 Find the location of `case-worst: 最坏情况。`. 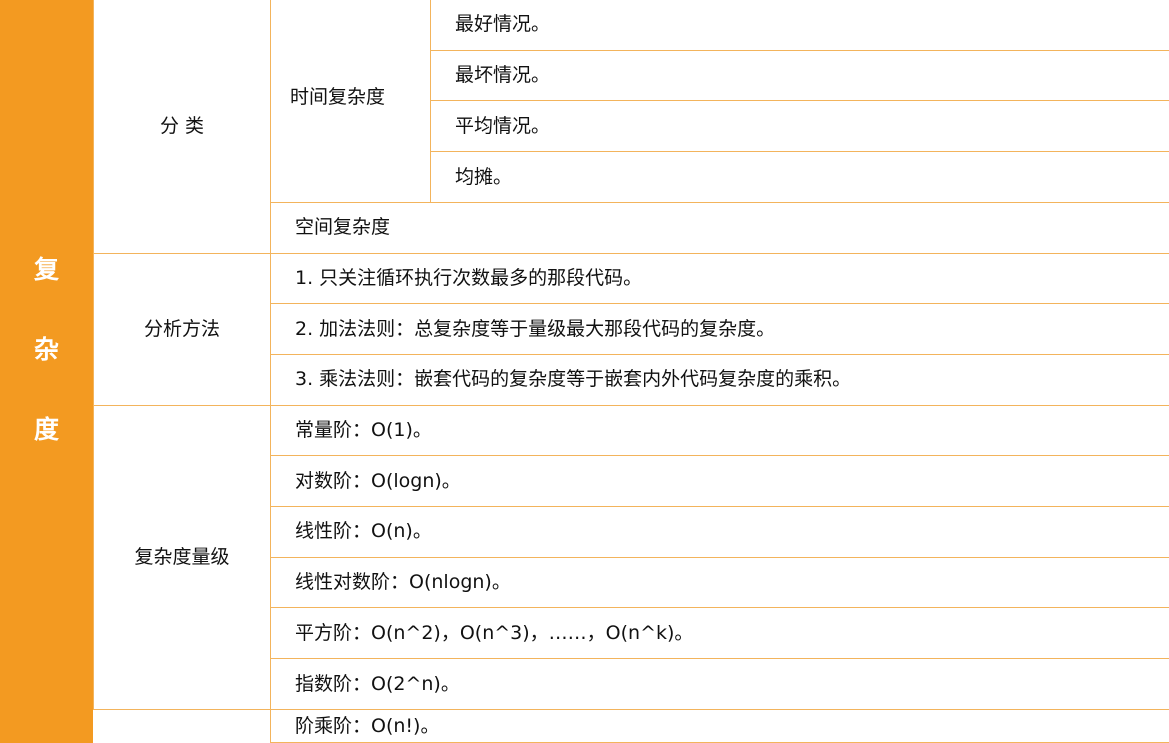

case-worst: 最坏情况。 is located at coordinates (799, 76).